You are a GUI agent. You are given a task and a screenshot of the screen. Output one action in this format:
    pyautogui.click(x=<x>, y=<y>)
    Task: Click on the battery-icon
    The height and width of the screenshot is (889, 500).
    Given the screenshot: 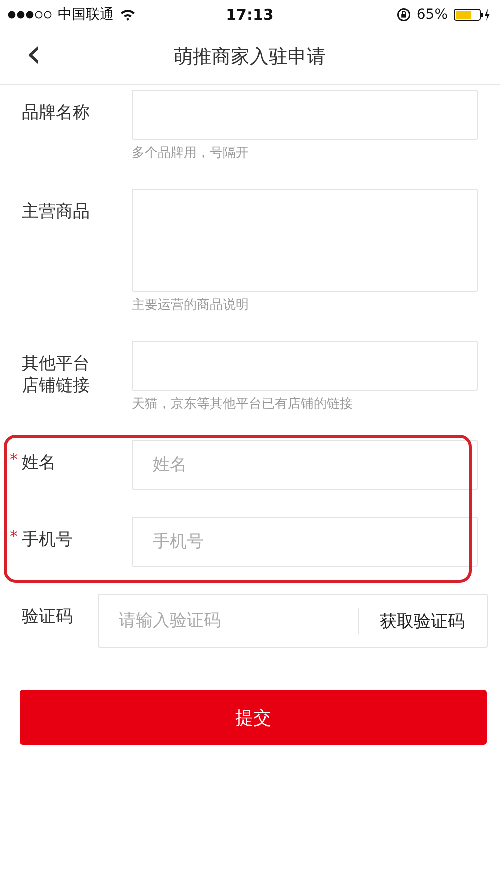 What is the action you would take?
    pyautogui.click(x=473, y=15)
    